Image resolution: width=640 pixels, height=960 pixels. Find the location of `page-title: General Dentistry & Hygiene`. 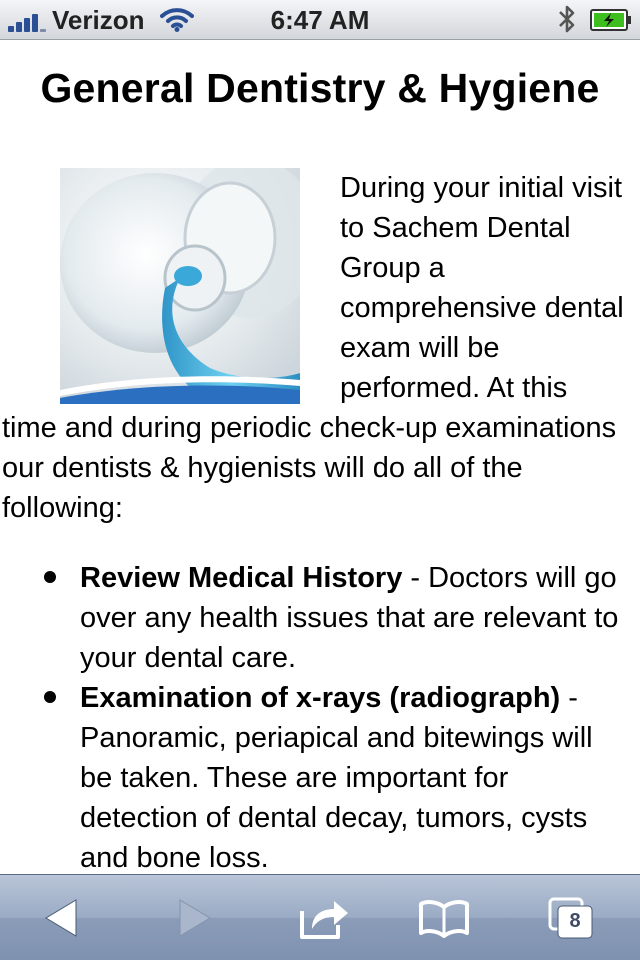

page-title: General Dentistry & Hygiene is located at coordinates (320, 88).